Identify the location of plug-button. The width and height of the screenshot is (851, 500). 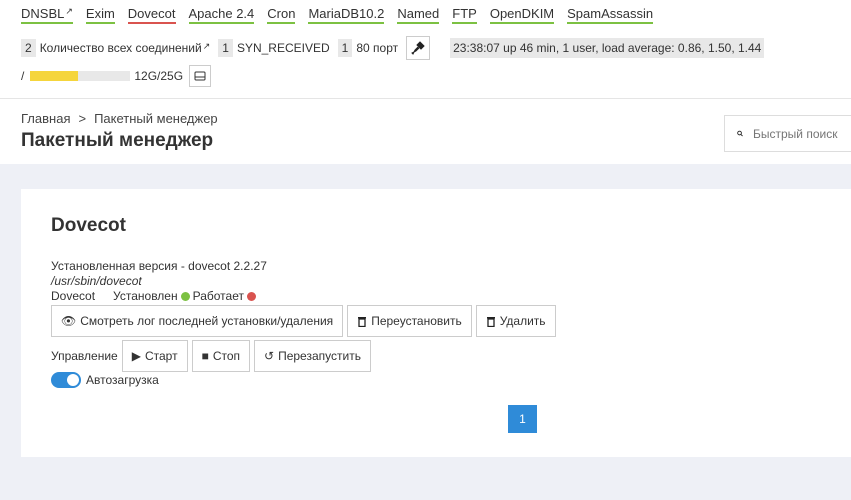
(418, 48).